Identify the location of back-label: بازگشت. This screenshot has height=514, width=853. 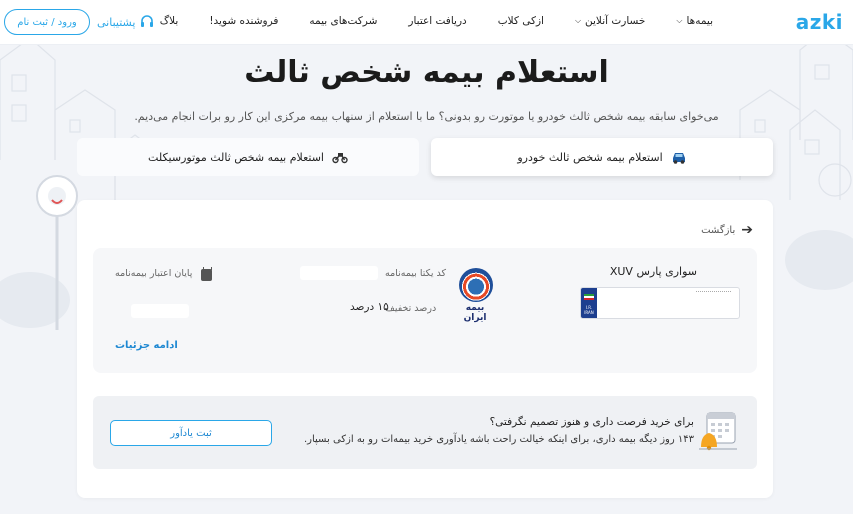
(718, 230).